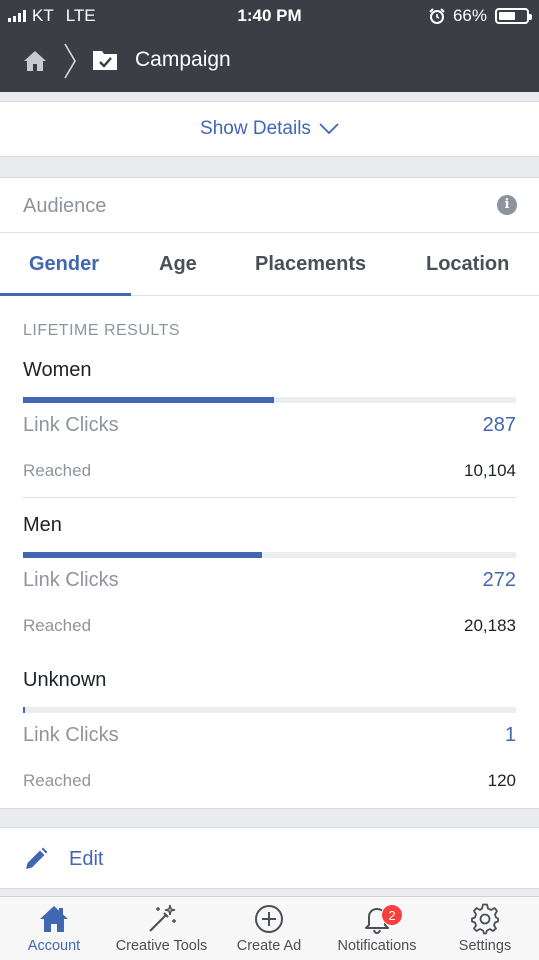 This screenshot has height=960, width=539. Describe the element at coordinates (105, 60) in the screenshot. I see `campaign-folder-icon` at that location.